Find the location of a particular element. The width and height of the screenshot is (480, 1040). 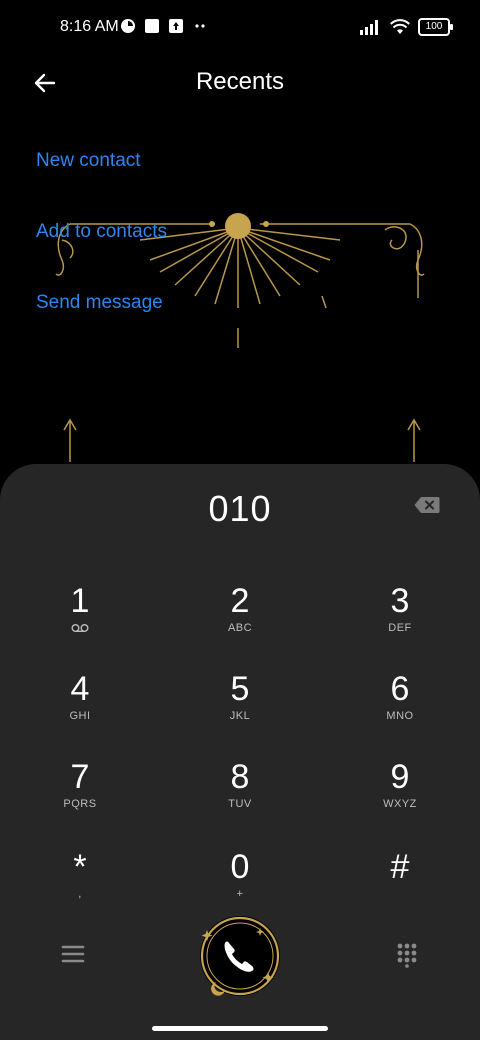

voicemail-icon is located at coordinates (80, 628).